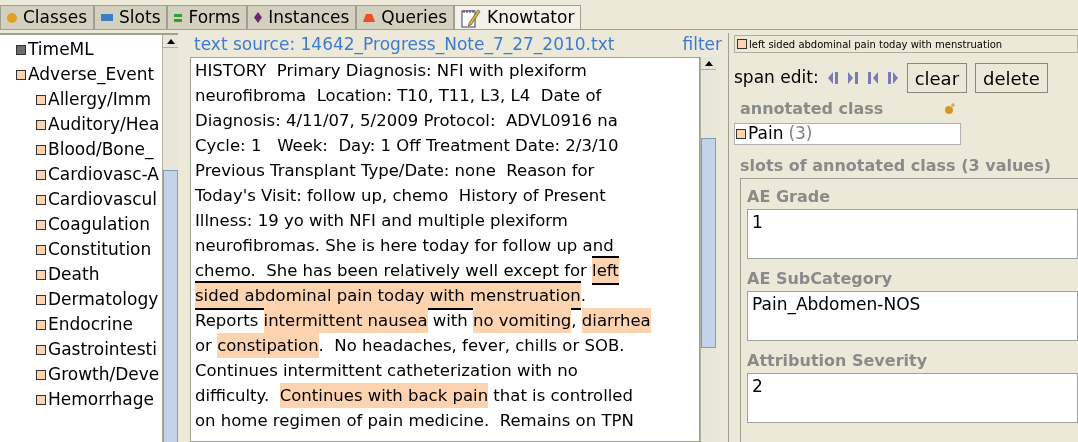 The height and width of the screenshot is (442, 1078). What do you see at coordinates (872, 78) in the screenshot?
I see `shrink-right-icon` at bounding box center [872, 78].